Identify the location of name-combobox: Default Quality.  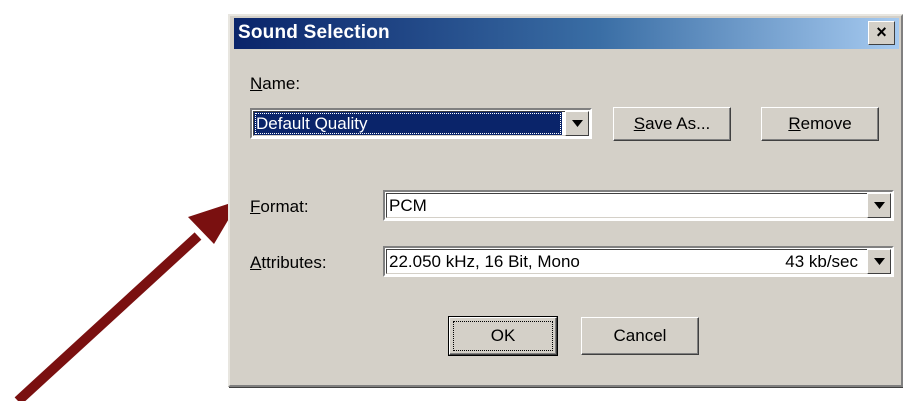
(421, 123).